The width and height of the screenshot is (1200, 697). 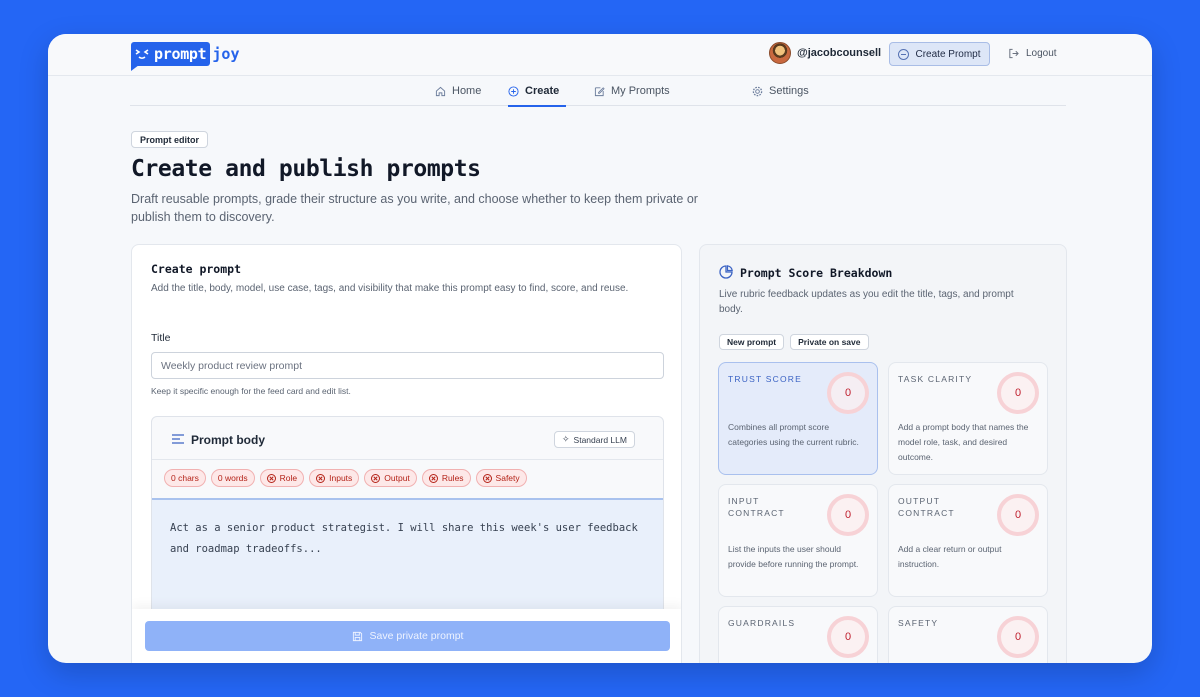 I want to click on nav-create-label: Create, so click(x=542, y=91).